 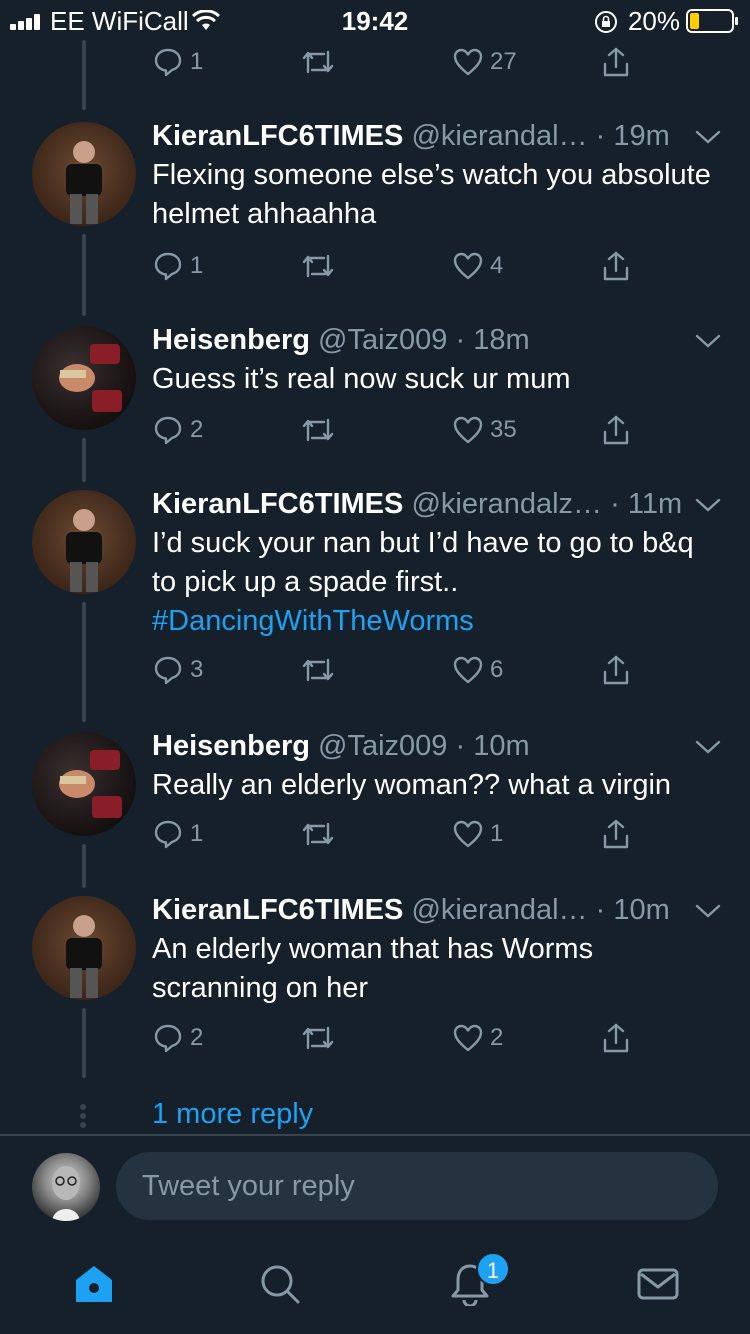 What do you see at coordinates (313, 621) in the screenshot?
I see `hashtag-link: #DancingWithTheWorms` at bounding box center [313, 621].